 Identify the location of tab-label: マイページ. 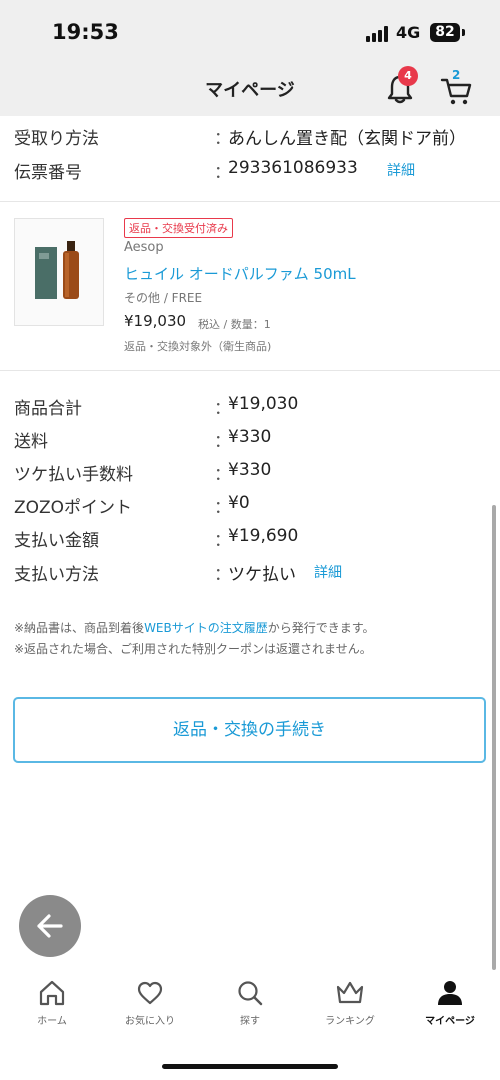
(450, 1021).